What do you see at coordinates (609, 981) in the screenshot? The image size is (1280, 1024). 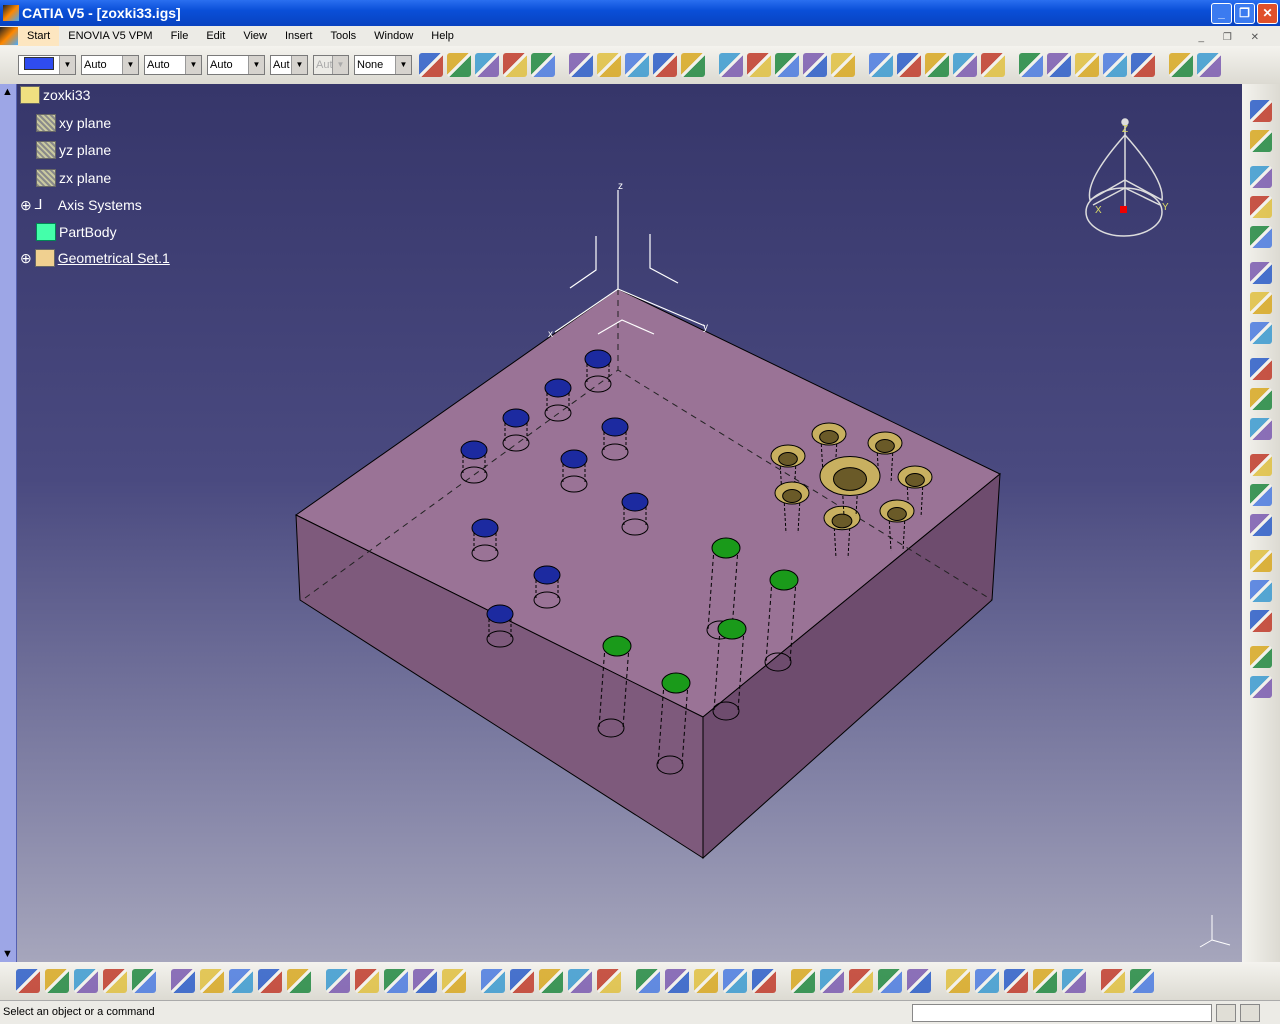 I see `pan-icon` at bounding box center [609, 981].